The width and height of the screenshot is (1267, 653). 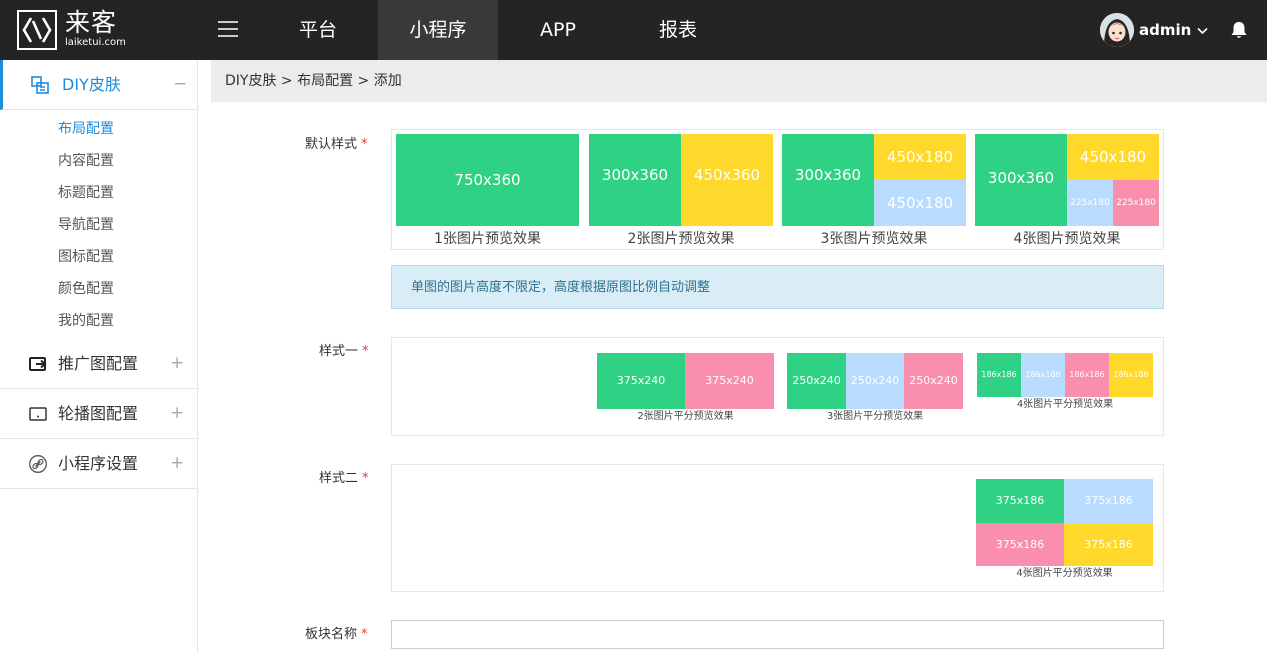 What do you see at coordinates (561, 287) in the screenshot?
I see `notice-text: 单图的图片高度不限定，高度根据原图比例自动调整` at bounding box center [561, 287].